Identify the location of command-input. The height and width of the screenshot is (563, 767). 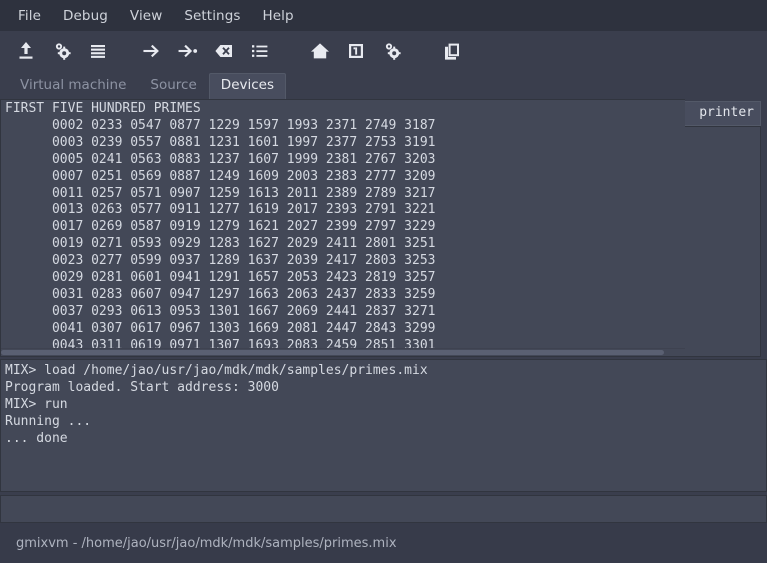
(383, 509).